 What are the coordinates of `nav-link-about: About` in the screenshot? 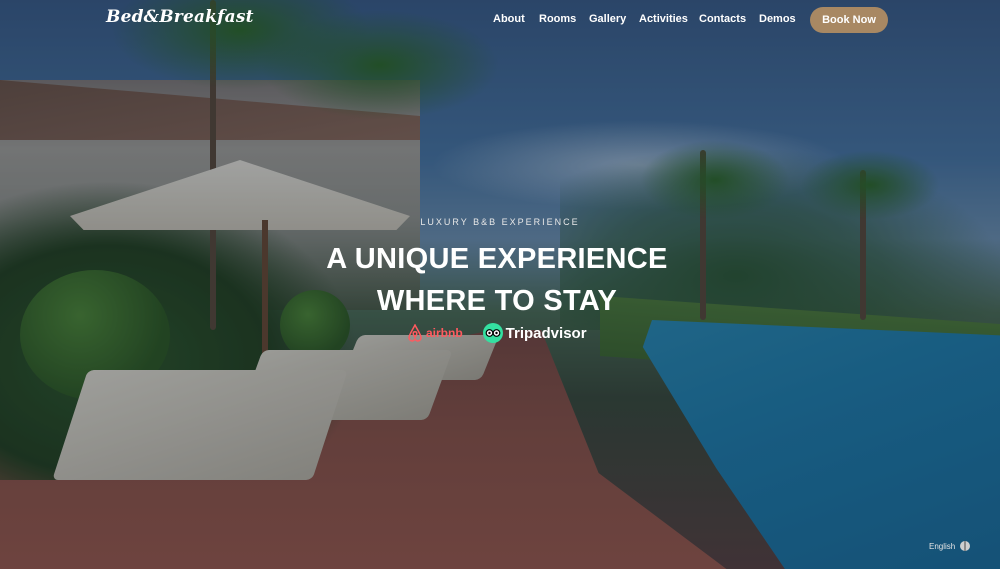 It's located at (516, 19).